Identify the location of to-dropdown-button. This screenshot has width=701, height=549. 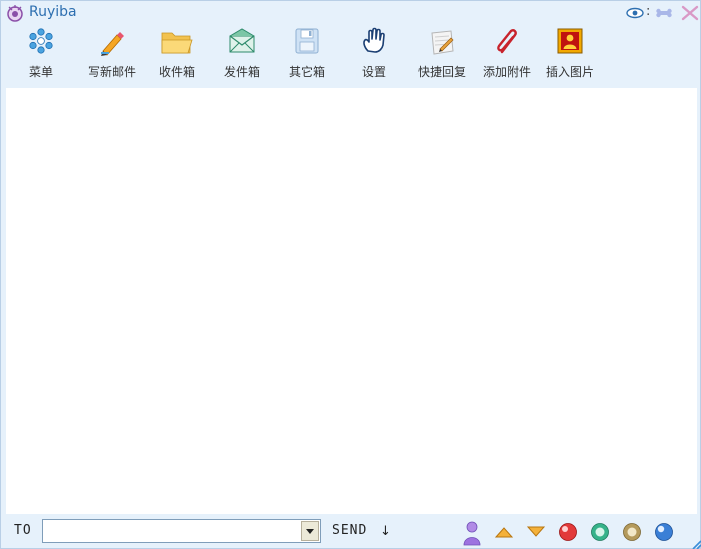
(310, 531).